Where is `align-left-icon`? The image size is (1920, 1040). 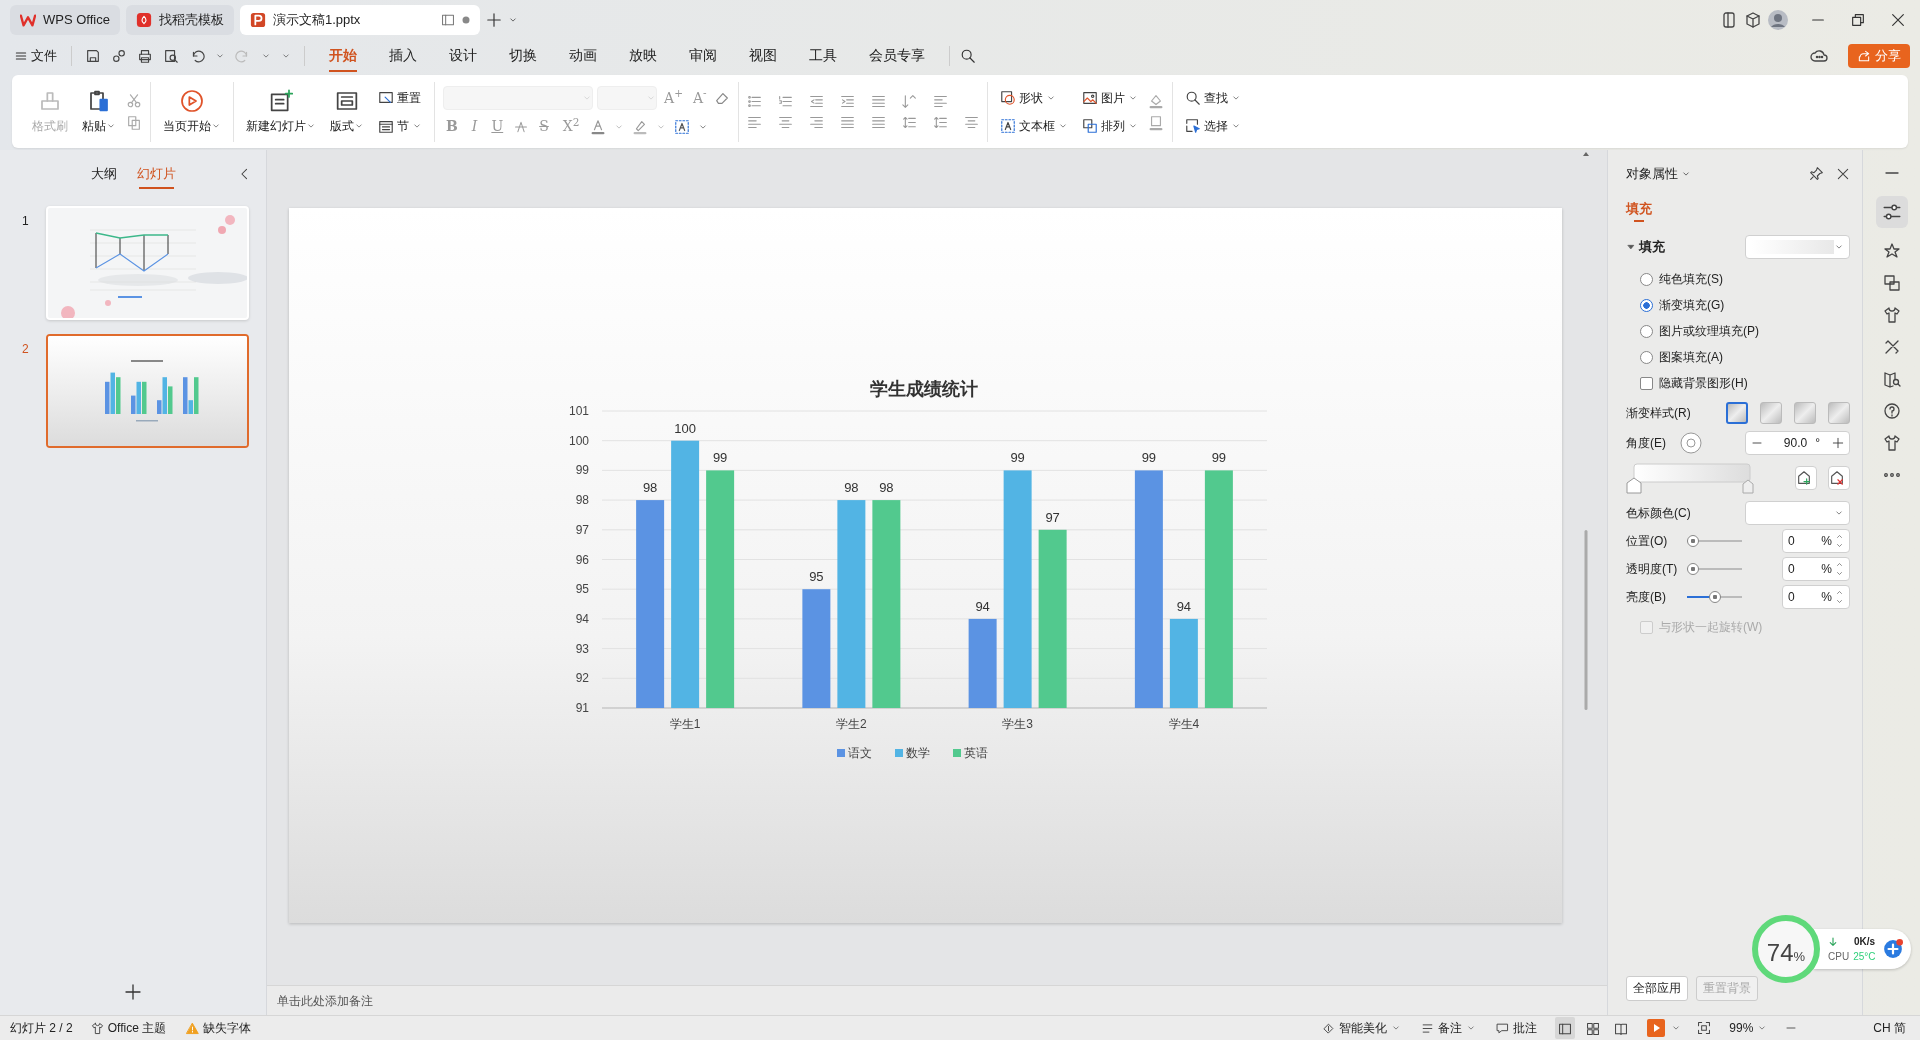
align-left-icon is located at coordinates (754, 122).